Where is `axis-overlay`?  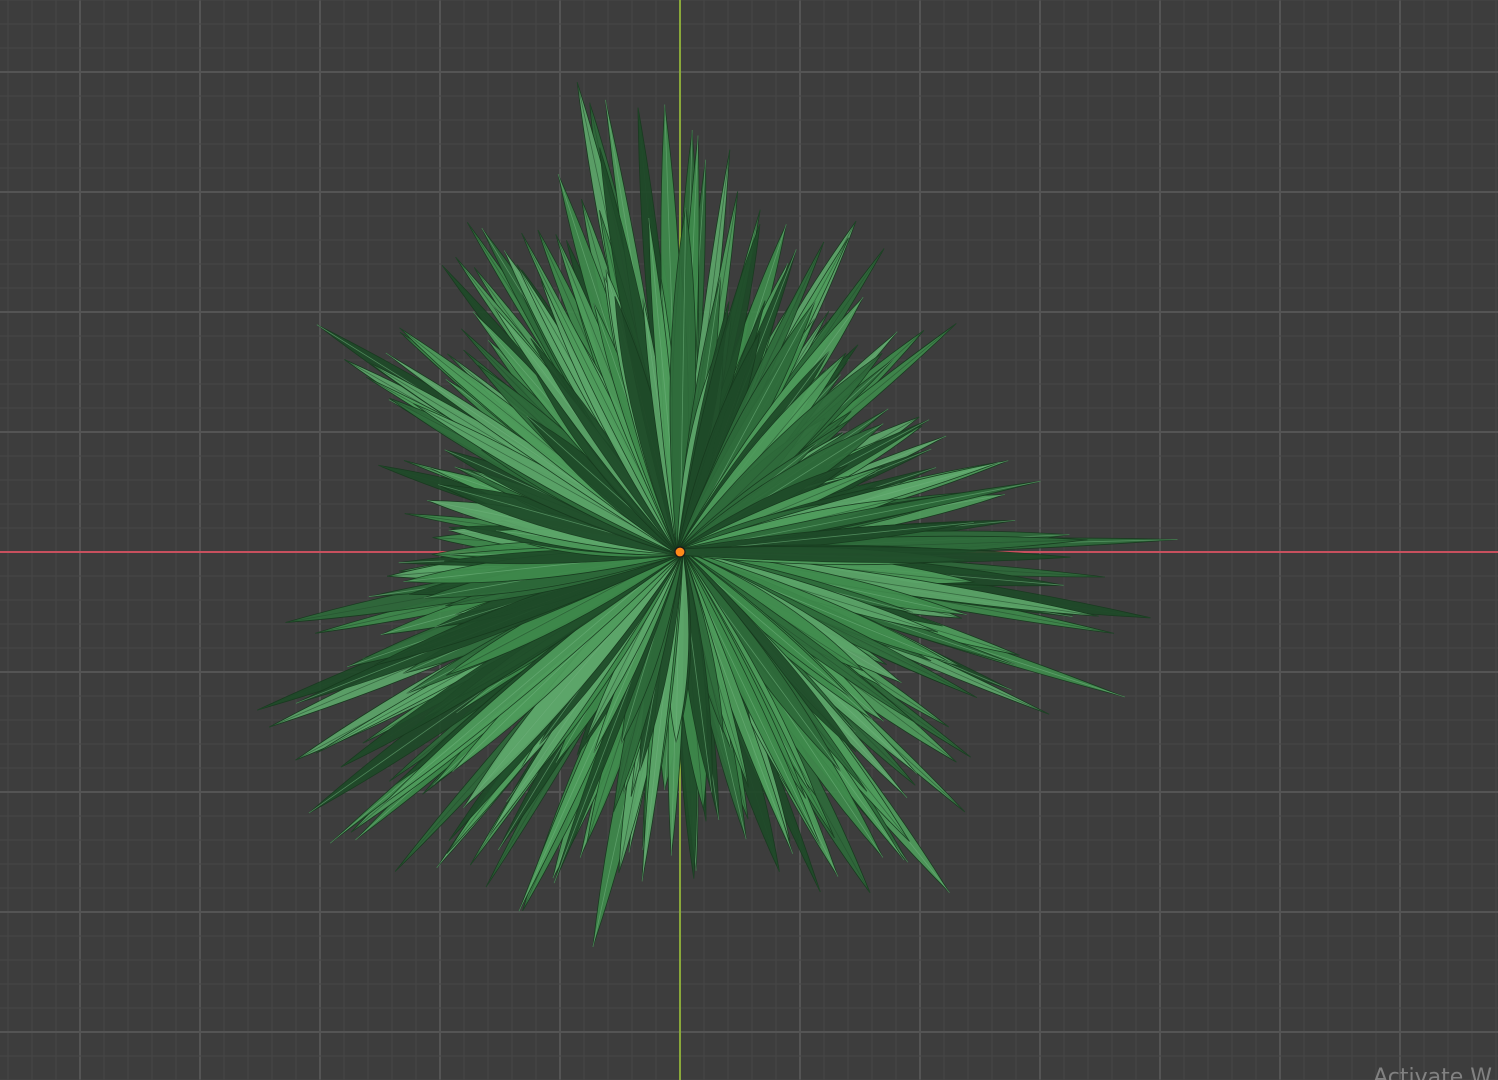
axis-overlay is located at coordinates (680, 552).